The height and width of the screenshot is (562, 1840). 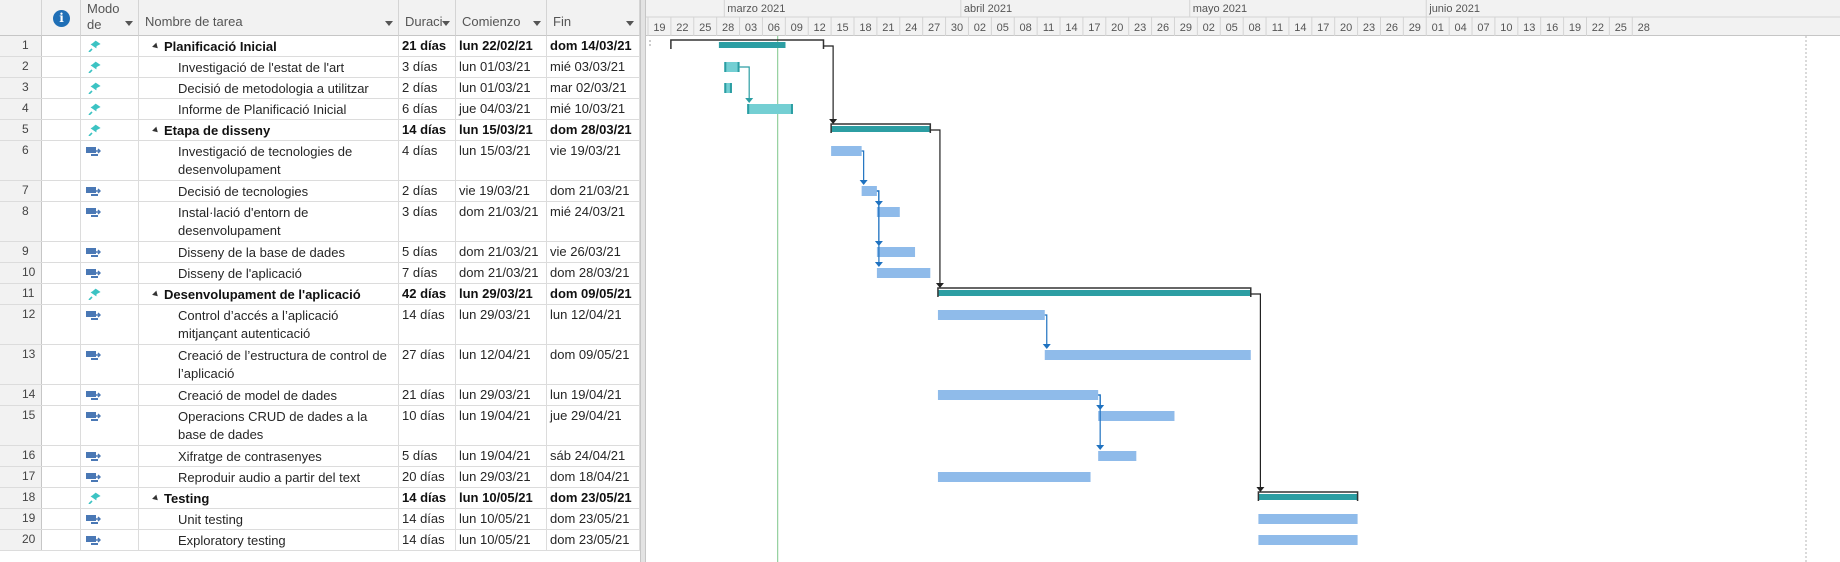 What do you see at coordinates (593, 294) in the screenshot?
I see `task-finish: dom 09/05/21` at bounding box center [593, 294].